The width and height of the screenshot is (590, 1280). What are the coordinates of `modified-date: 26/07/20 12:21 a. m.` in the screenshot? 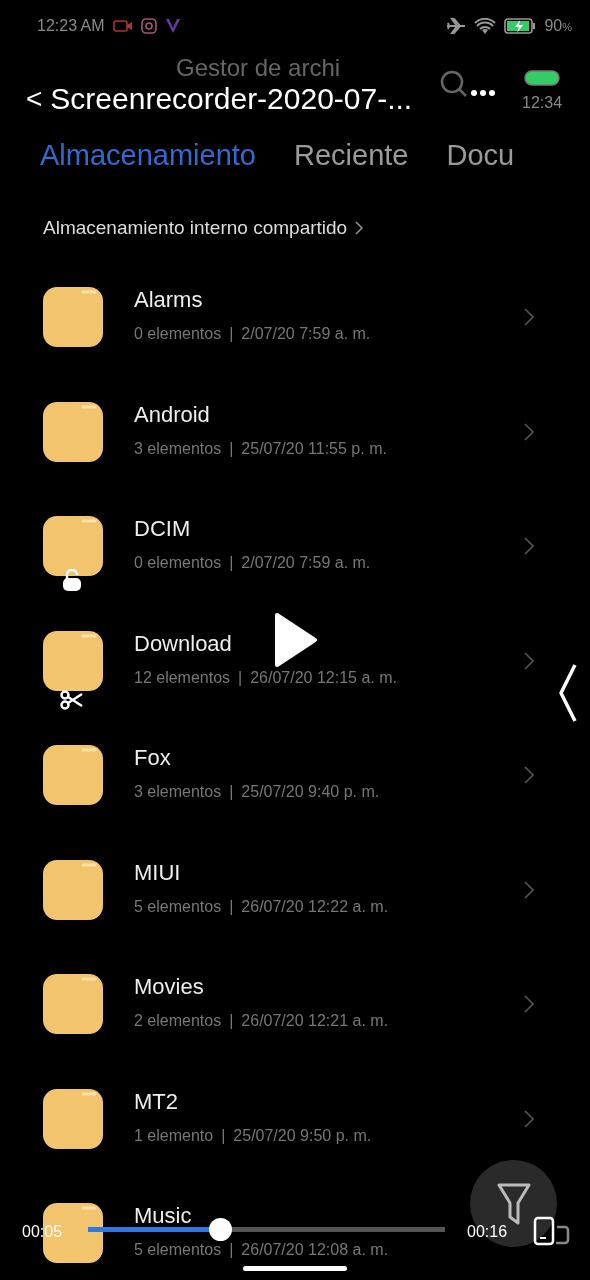 It's located at (315, 1021).